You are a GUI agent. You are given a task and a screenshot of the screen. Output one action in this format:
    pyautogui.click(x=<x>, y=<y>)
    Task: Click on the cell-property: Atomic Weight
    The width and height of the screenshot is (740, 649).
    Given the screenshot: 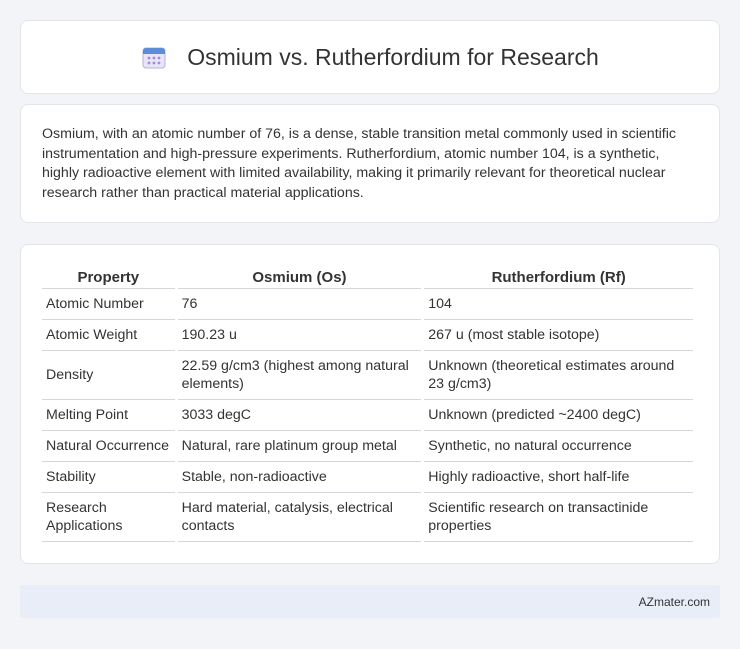 What is the action you would take?
    pyautogui.click(x=108, y=335)
    